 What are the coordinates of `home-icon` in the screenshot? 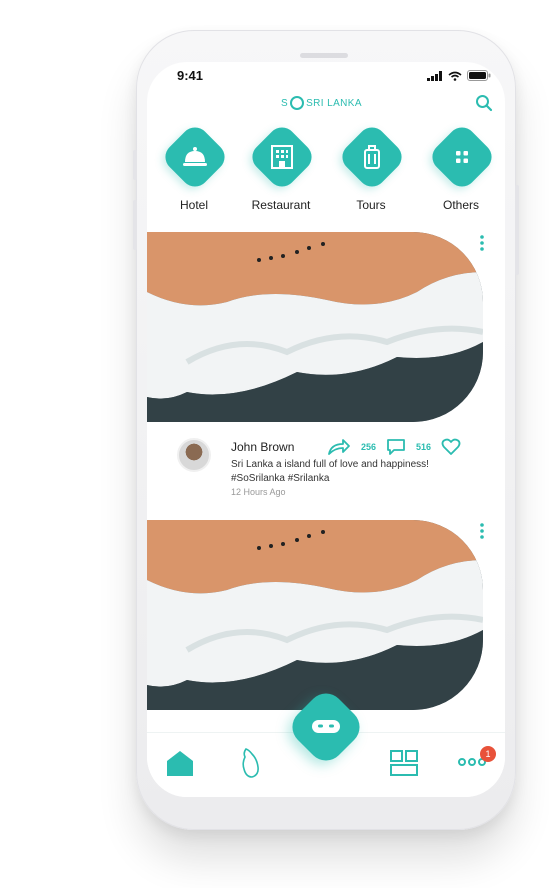 It's located at (180, 763).